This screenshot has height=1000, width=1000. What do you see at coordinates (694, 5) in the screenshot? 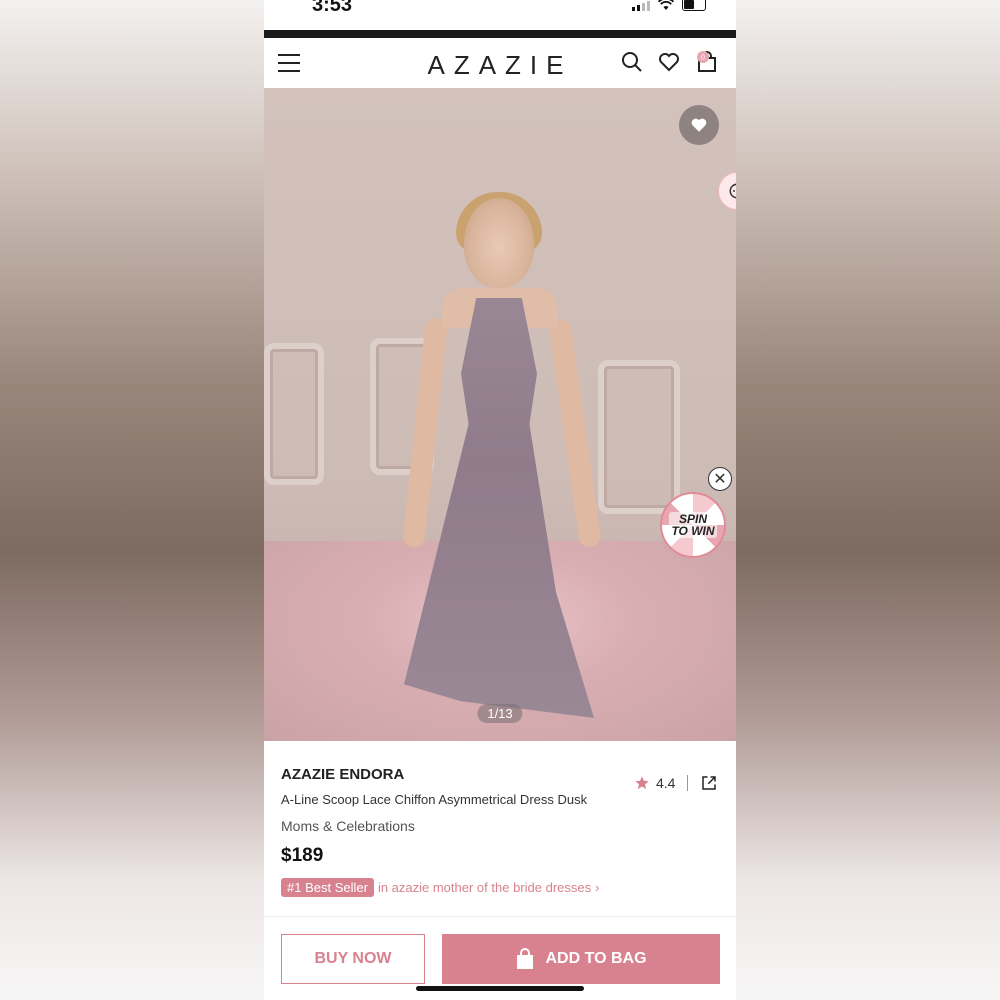
I see `battery-icon` at bounding box center [694, 5].